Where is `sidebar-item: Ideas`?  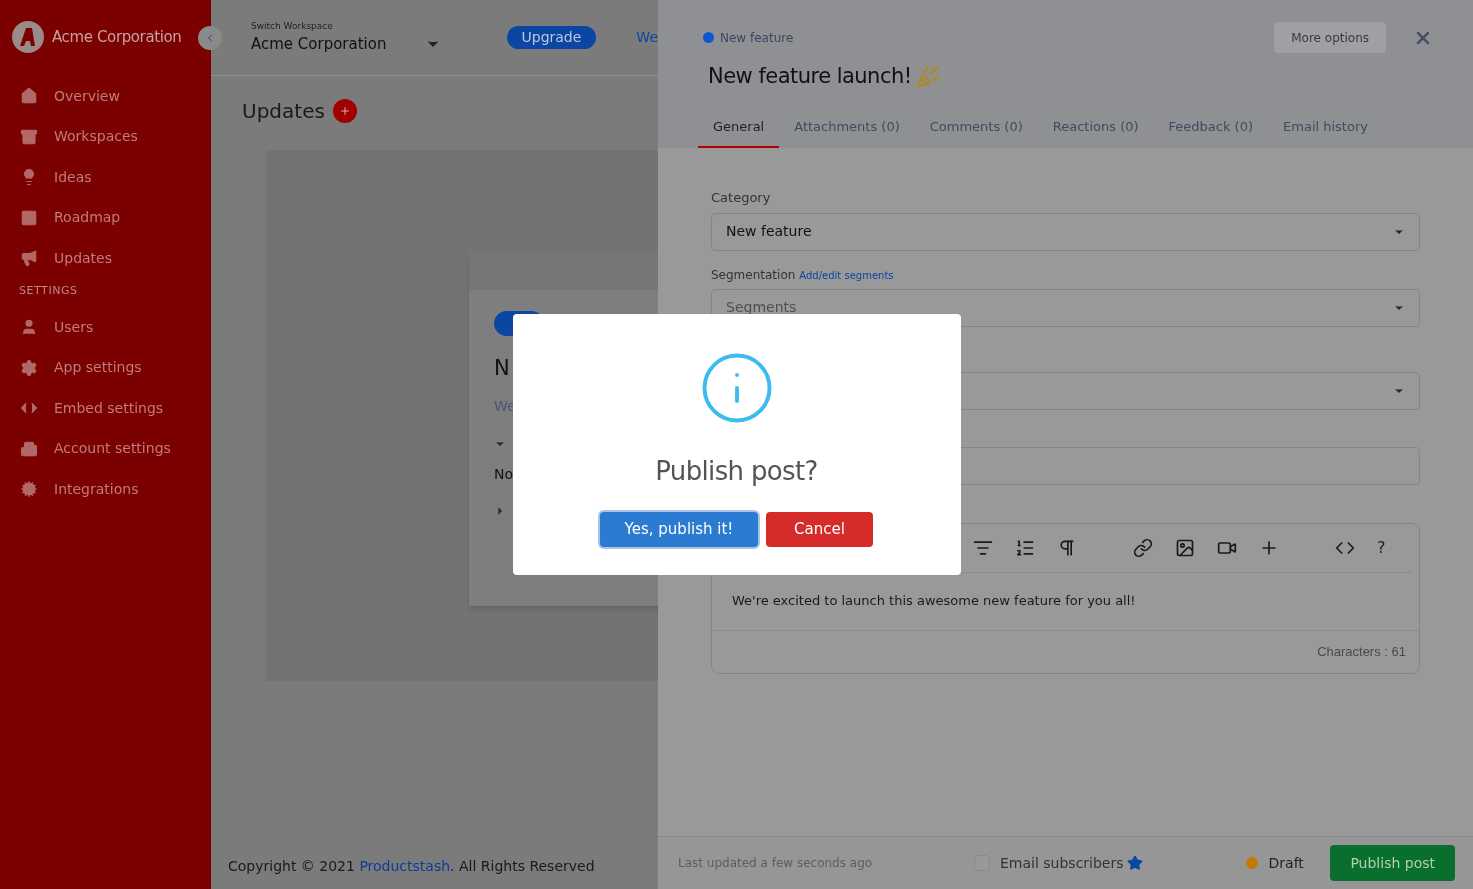 sidebar-item: Ideas is located at coordinates (105, 177).